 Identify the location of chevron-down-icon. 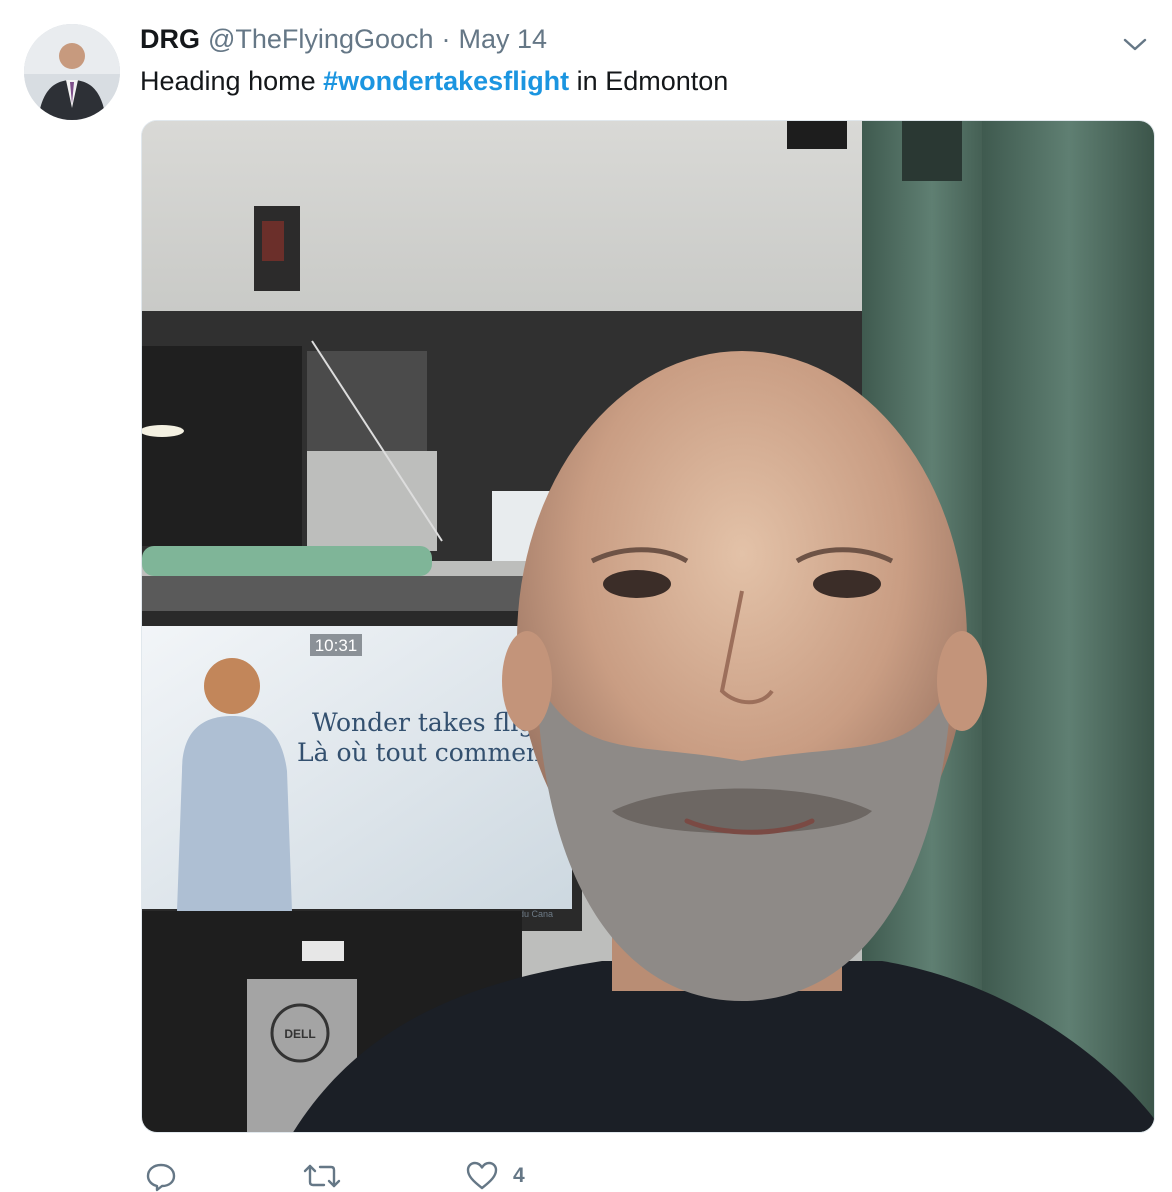
(1135, 44).